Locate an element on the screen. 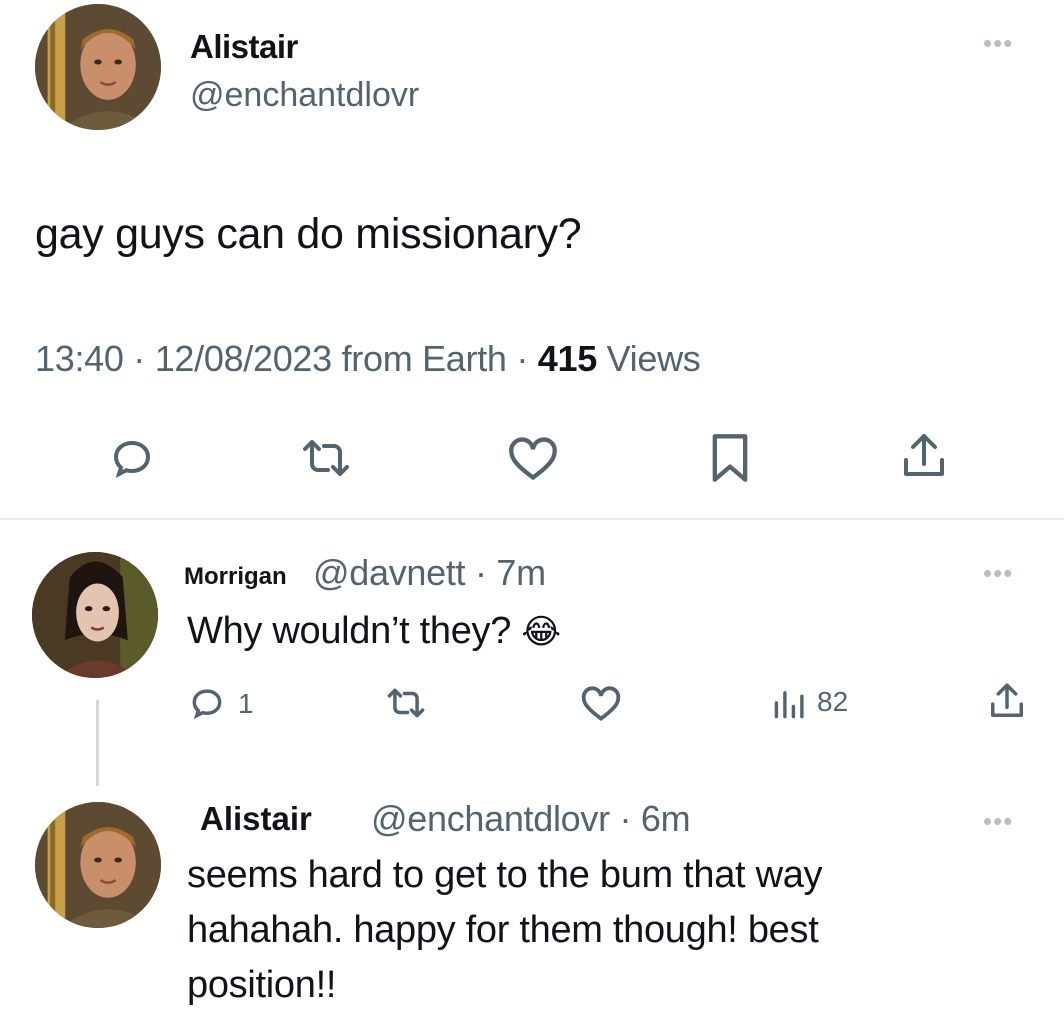 The image size is (1064, 1017). author-name: Alistair is located at coordinates (244, 47).